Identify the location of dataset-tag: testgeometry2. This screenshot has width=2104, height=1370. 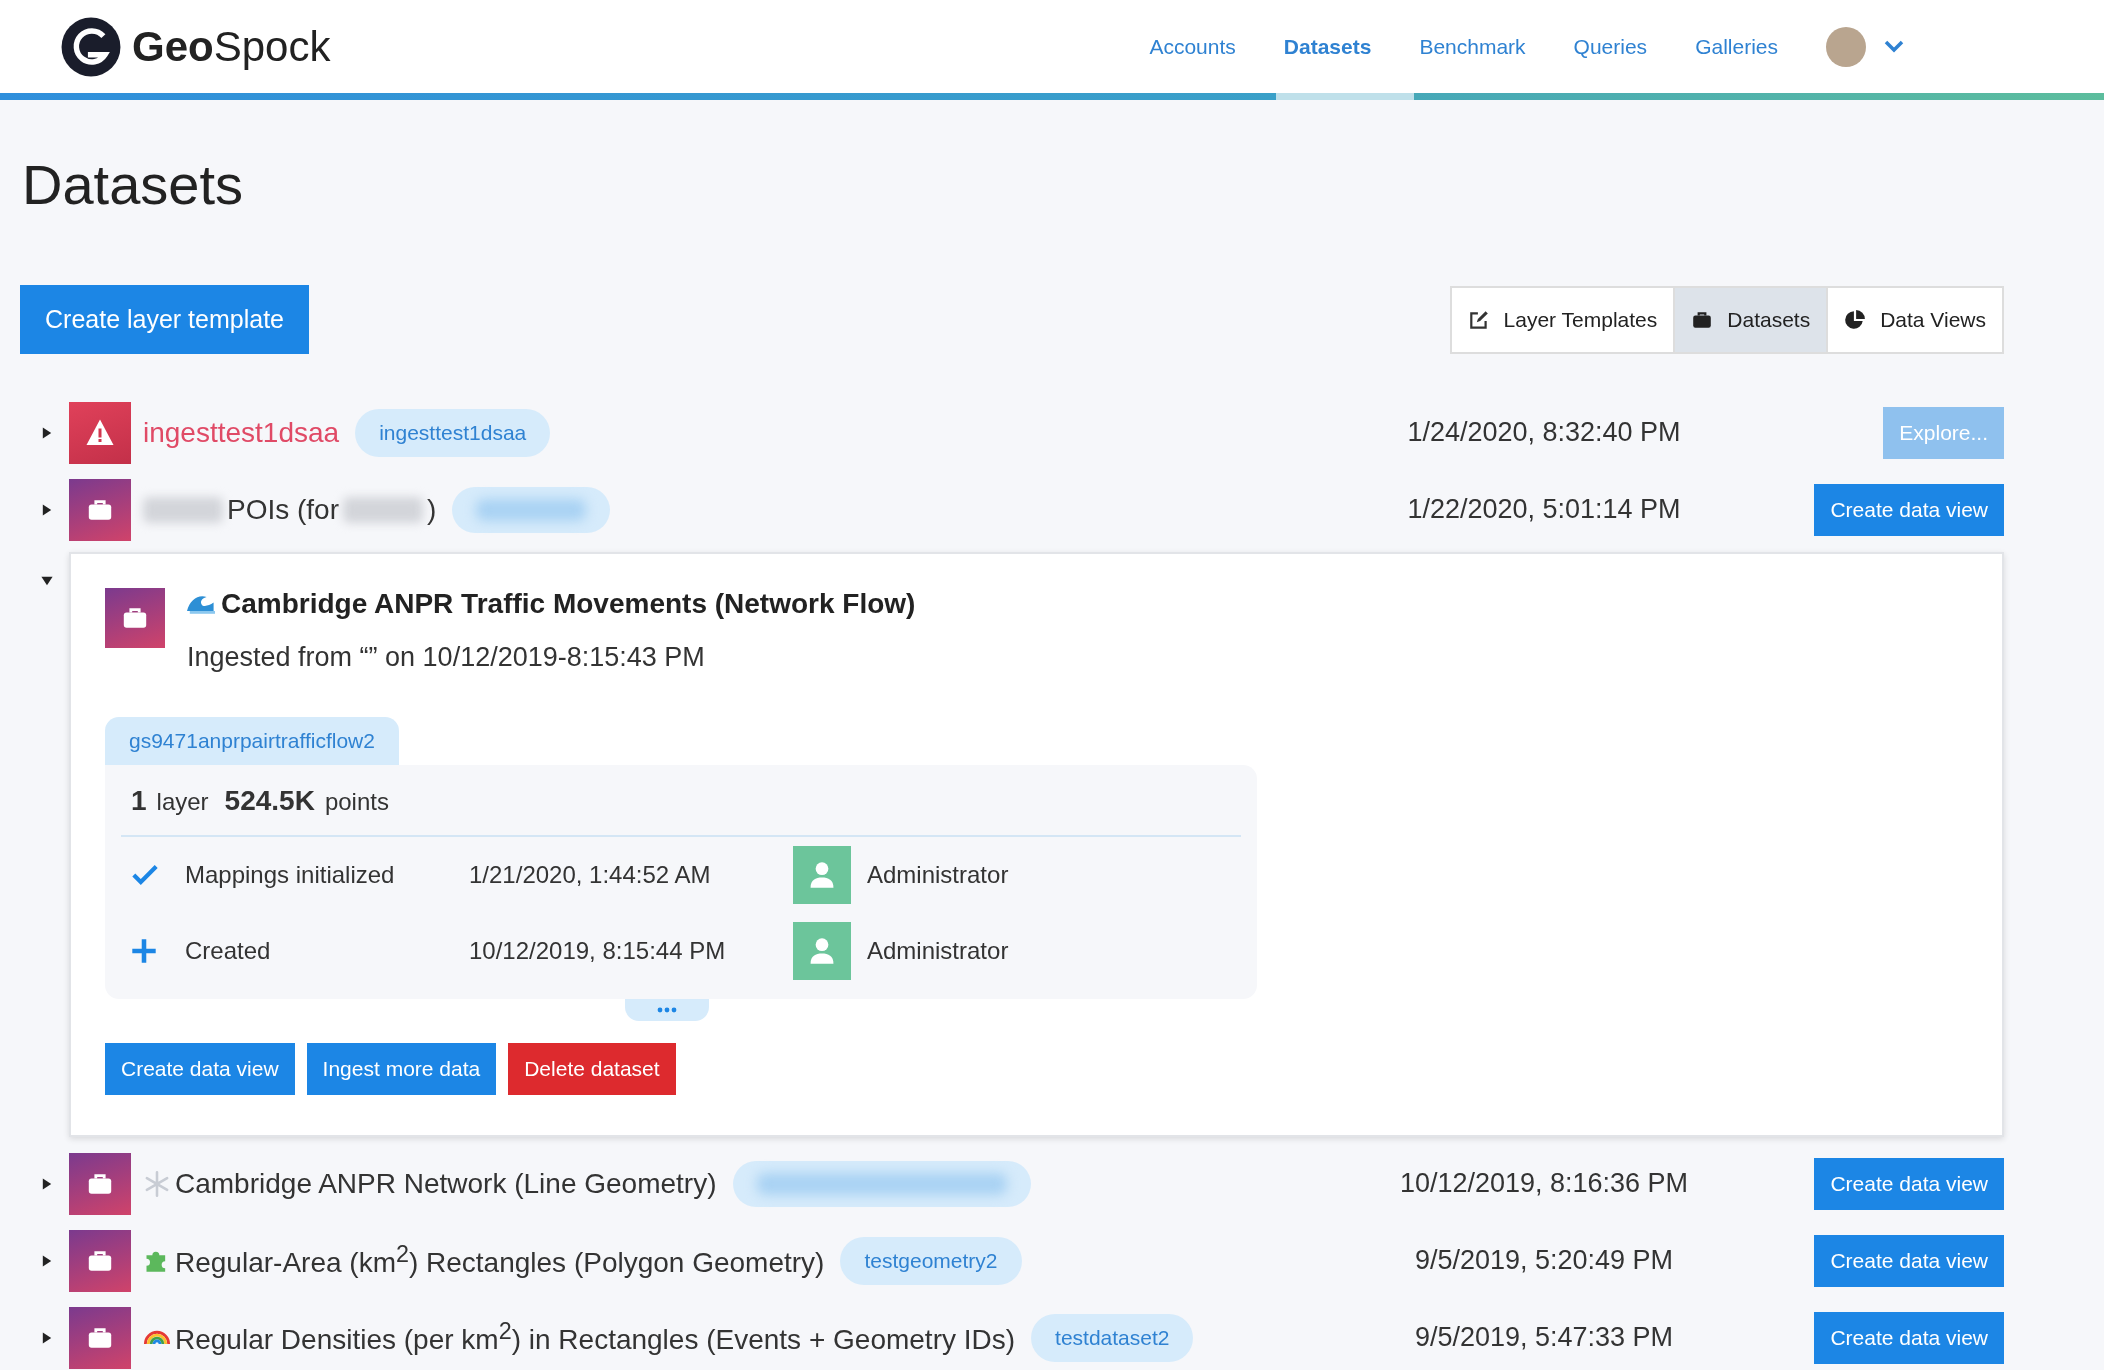
(931, 1260).